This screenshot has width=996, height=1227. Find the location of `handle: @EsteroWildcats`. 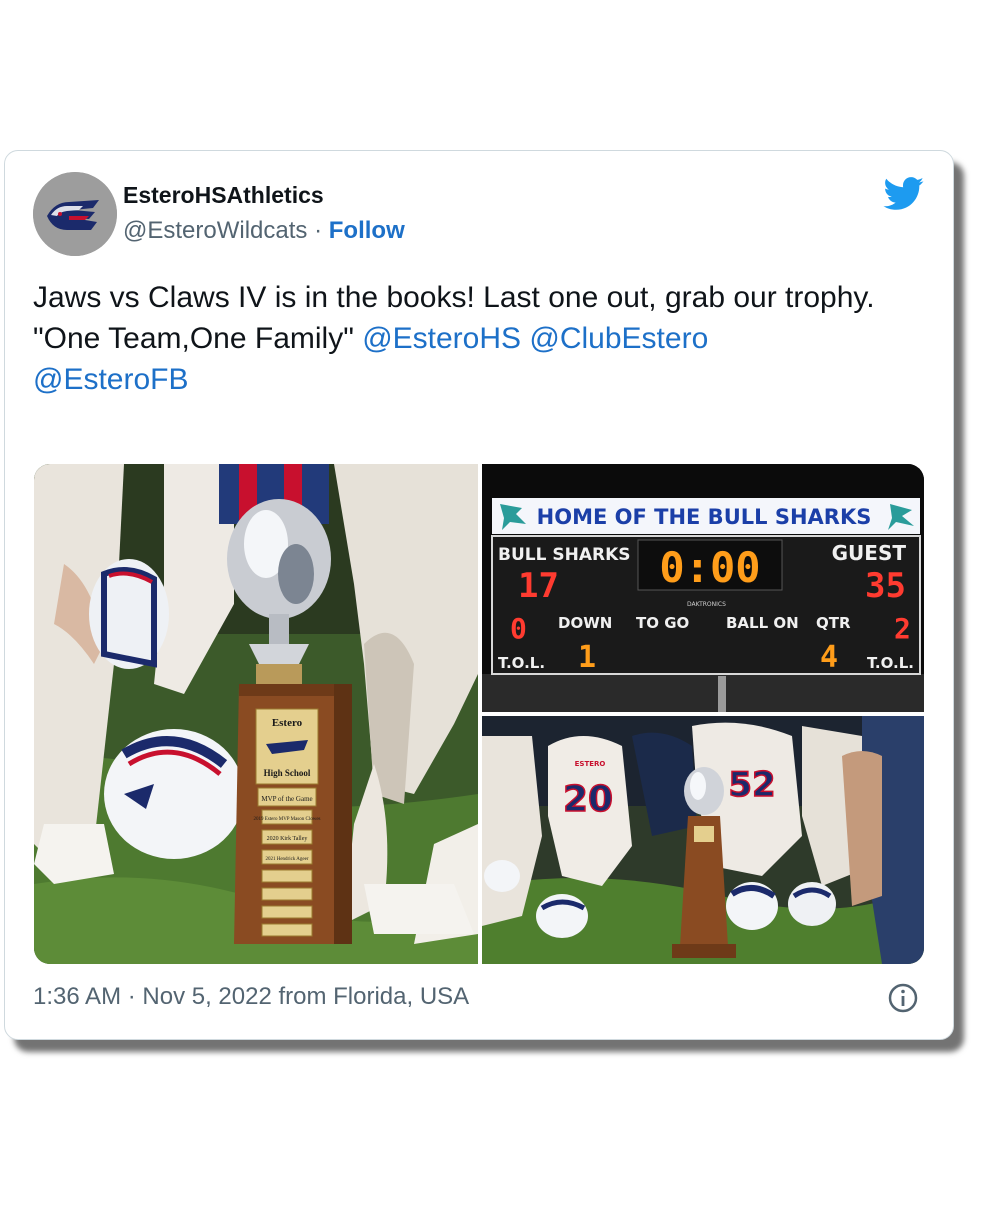

handle: @EsteroWildcats is located at coordinates (215, 230).